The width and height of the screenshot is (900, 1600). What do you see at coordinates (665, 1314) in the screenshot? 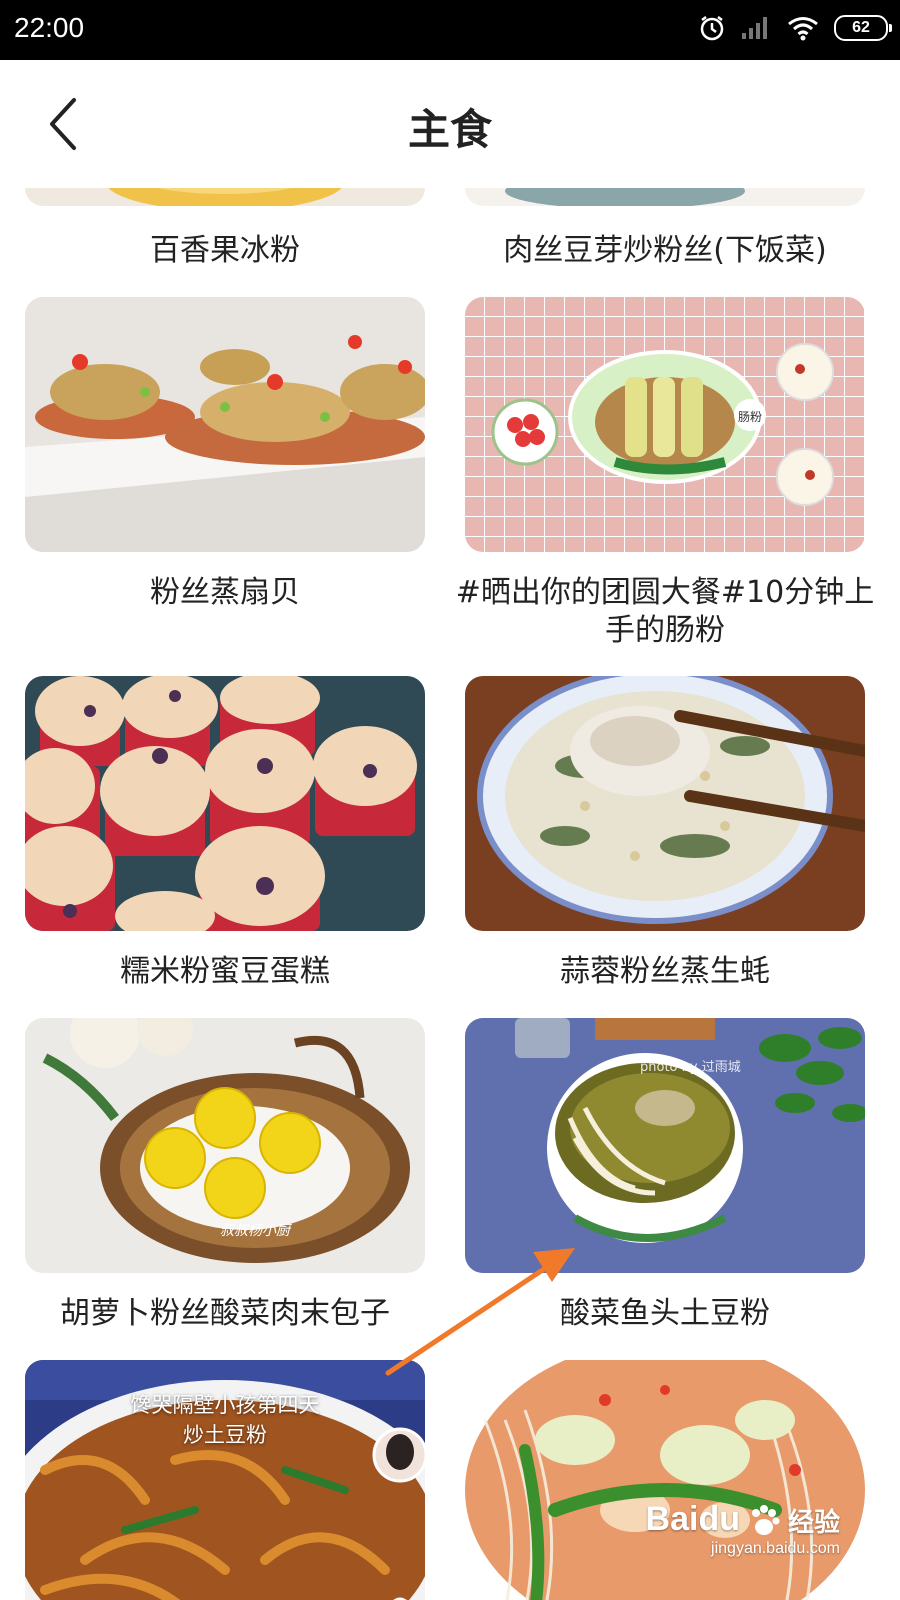
I see `recipe-title: 酸菜鱼头土豆粉` at bounding box center [665, 1314].